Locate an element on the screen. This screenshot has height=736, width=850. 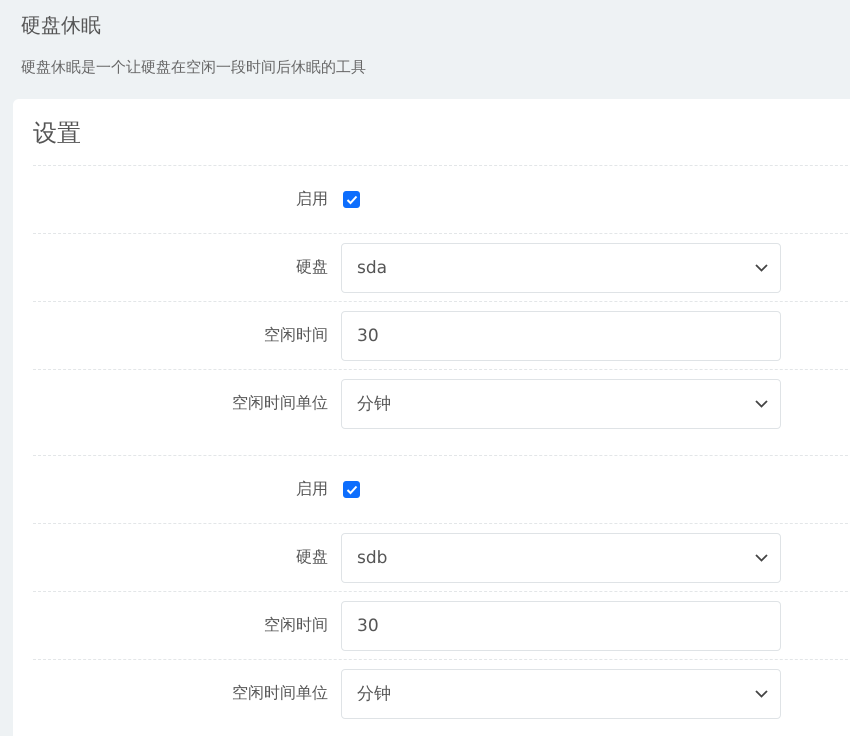
page-description: 硬盘休眠是一个让硬盘在空闲一段时间后休眠的工具 is located at coordinates (194, 67).